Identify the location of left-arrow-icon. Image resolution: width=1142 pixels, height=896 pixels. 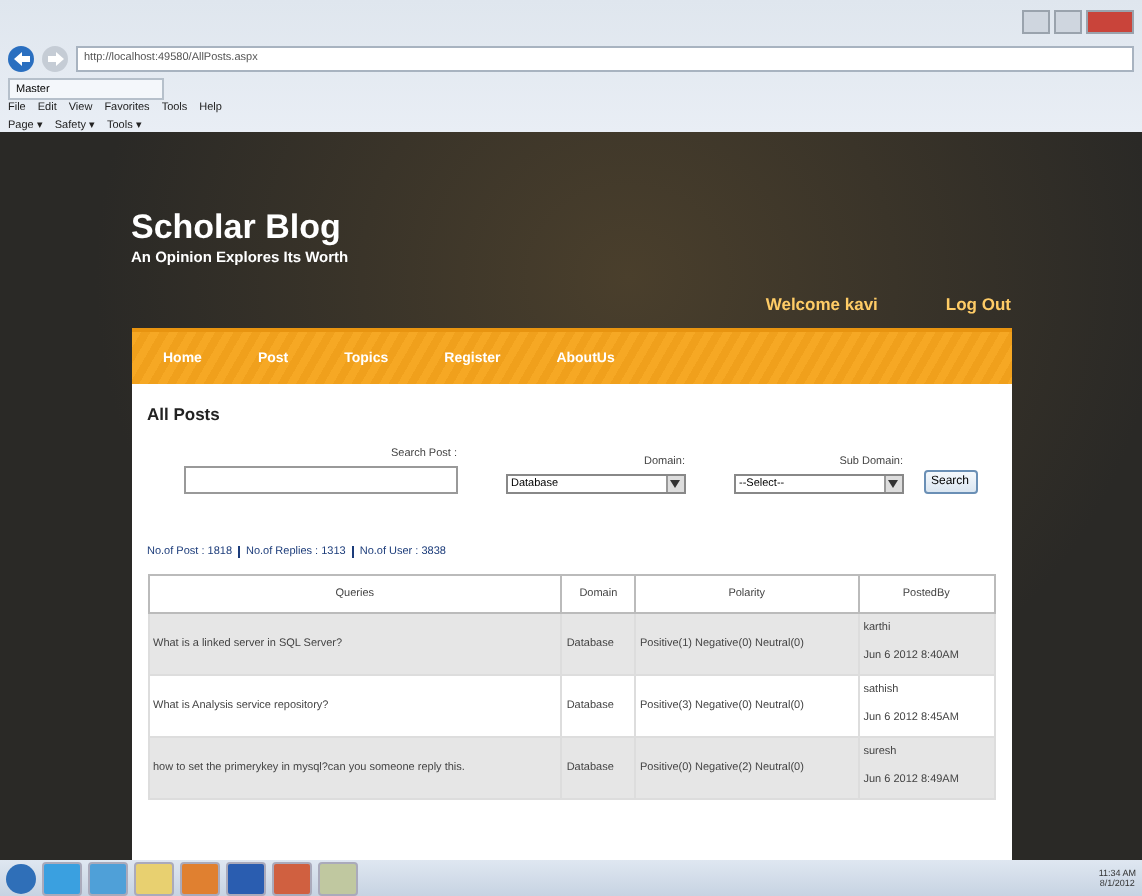
(21, 58).